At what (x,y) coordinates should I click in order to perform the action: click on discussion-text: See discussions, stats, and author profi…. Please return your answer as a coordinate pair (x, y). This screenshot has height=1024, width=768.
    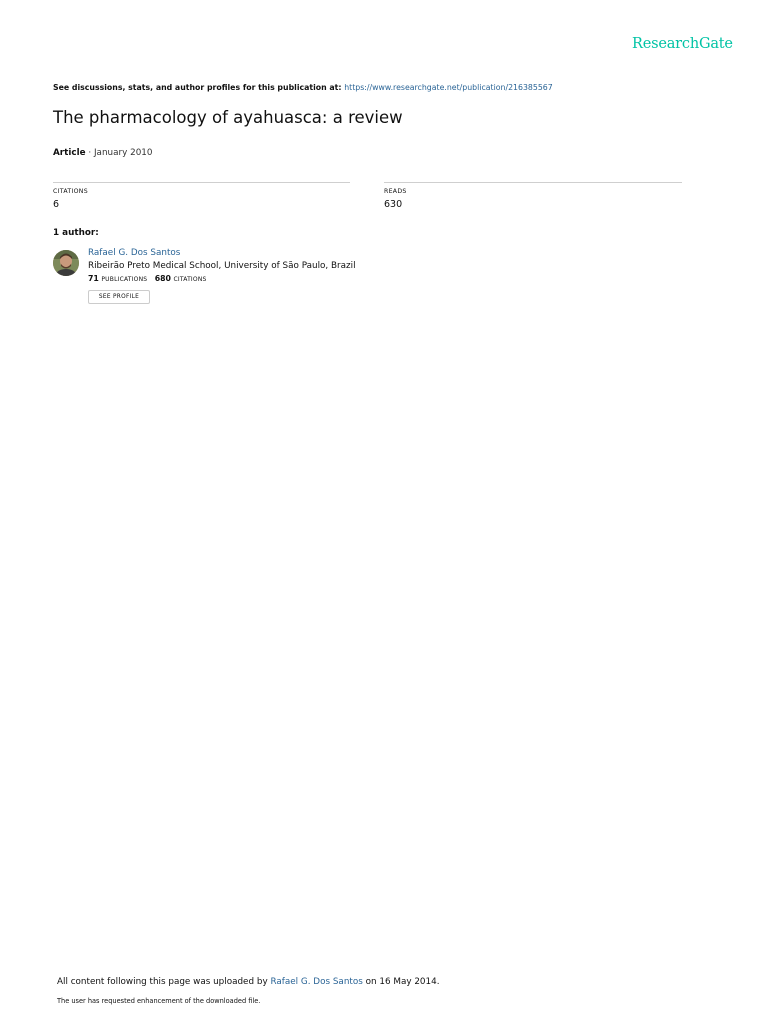
    Looking at the image, I should click on (199, 87).